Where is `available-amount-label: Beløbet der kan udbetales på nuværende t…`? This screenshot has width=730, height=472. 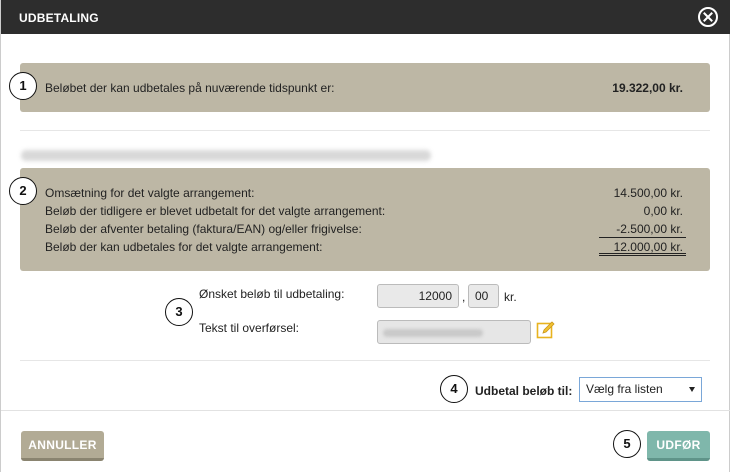 available-amount-label: Beløbet der kan udbetales på nuværende t… is located at coordinates (190, 88).